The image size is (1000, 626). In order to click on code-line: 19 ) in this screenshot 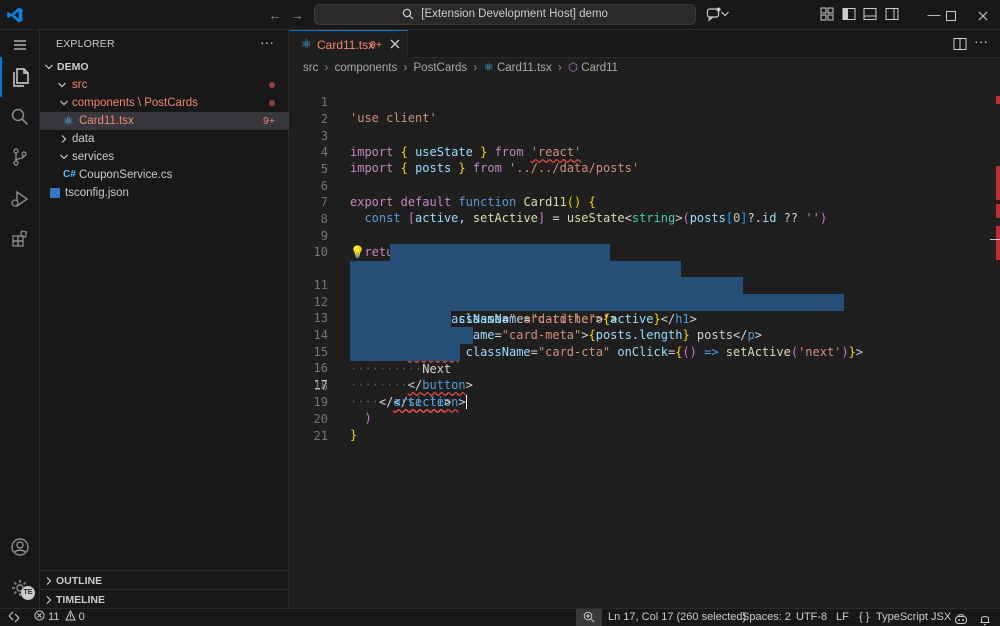, I will do `click(640, 401)`.